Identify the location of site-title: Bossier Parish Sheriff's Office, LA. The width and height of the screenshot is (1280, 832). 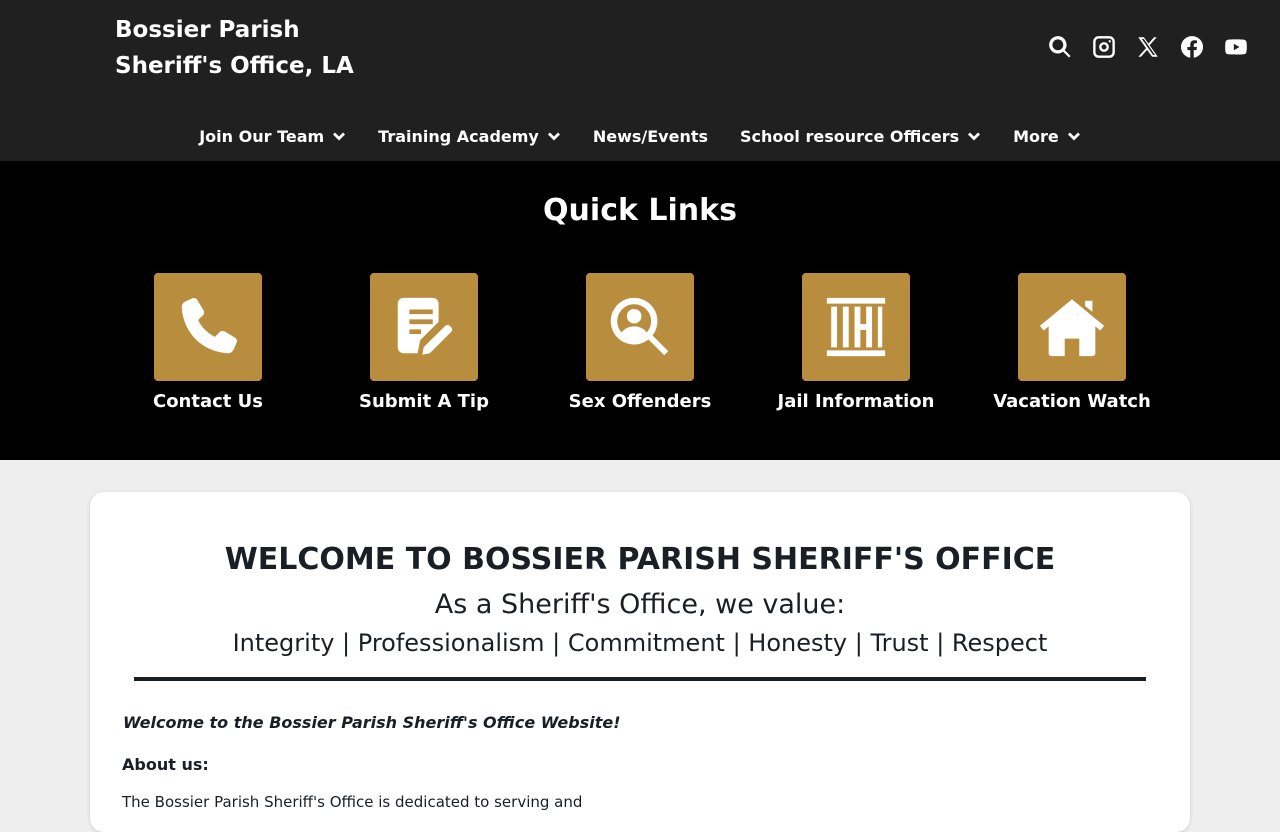
(234, 48).